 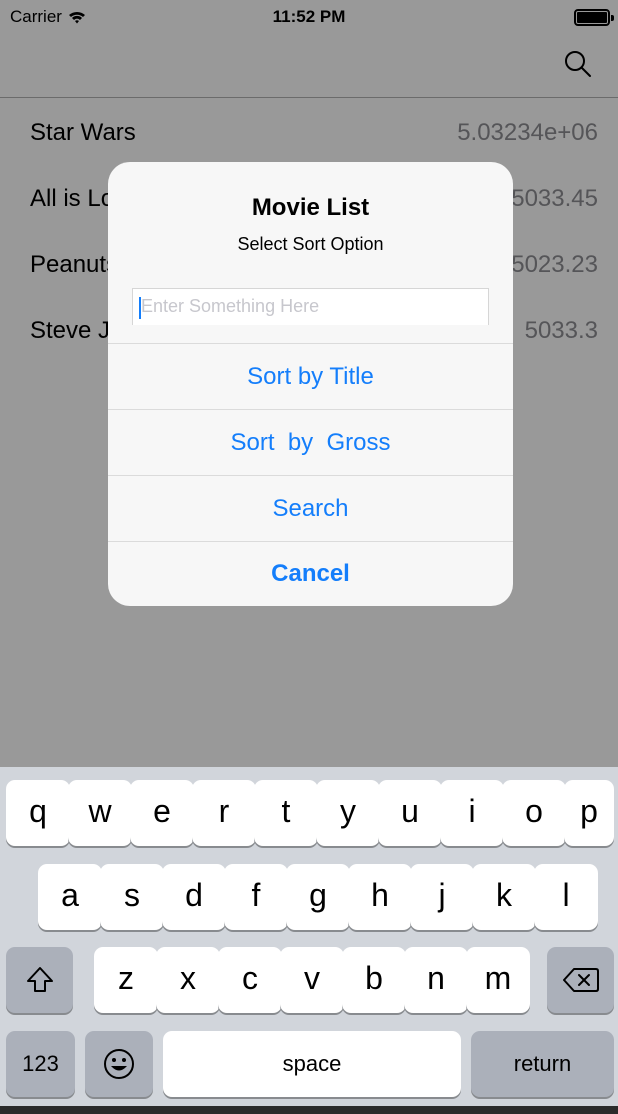 What do you see at coordinates (442, 897) in the screenshot?
I see `key-j: j` at bounding box center [442, 897].